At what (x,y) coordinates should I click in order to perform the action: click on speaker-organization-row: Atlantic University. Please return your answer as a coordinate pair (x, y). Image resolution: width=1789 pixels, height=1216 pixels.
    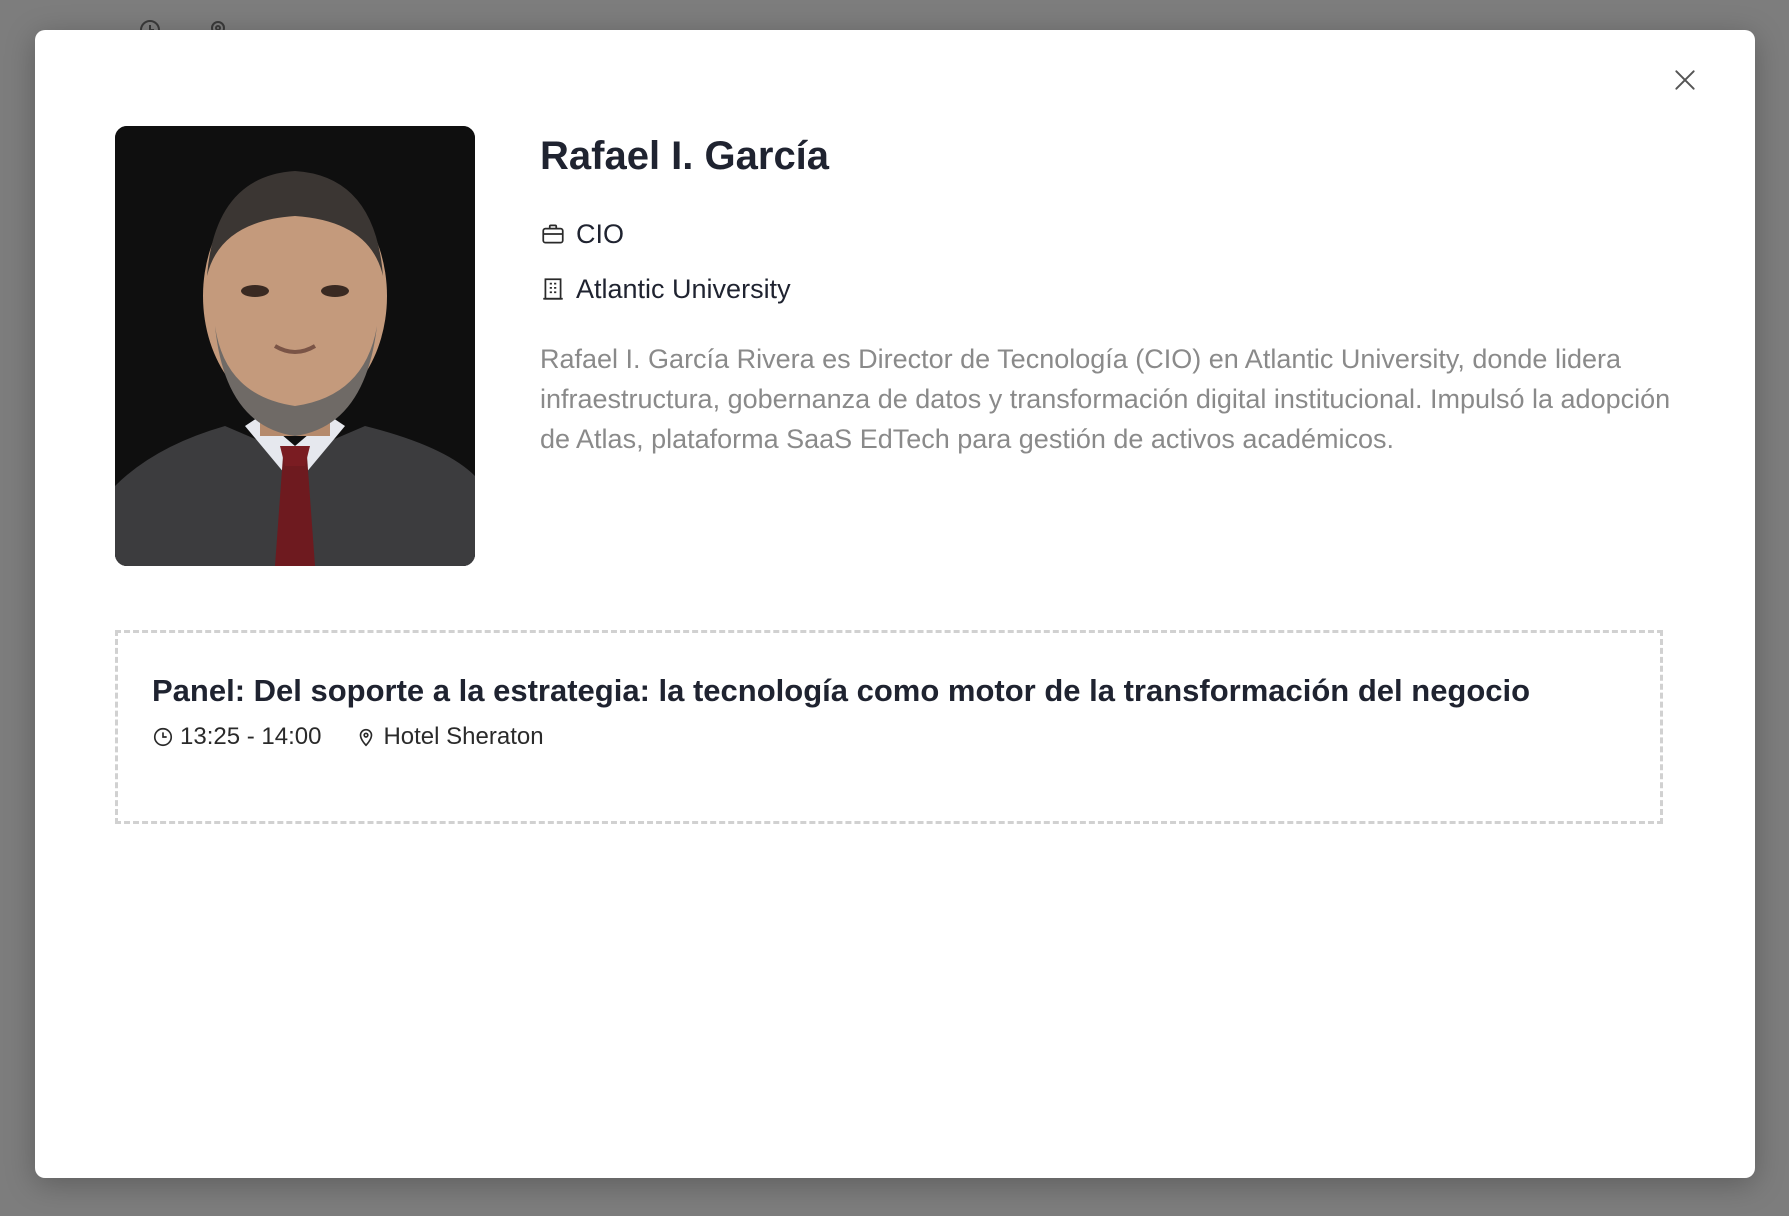
    Looking at the image, I should click on (1110, 289).